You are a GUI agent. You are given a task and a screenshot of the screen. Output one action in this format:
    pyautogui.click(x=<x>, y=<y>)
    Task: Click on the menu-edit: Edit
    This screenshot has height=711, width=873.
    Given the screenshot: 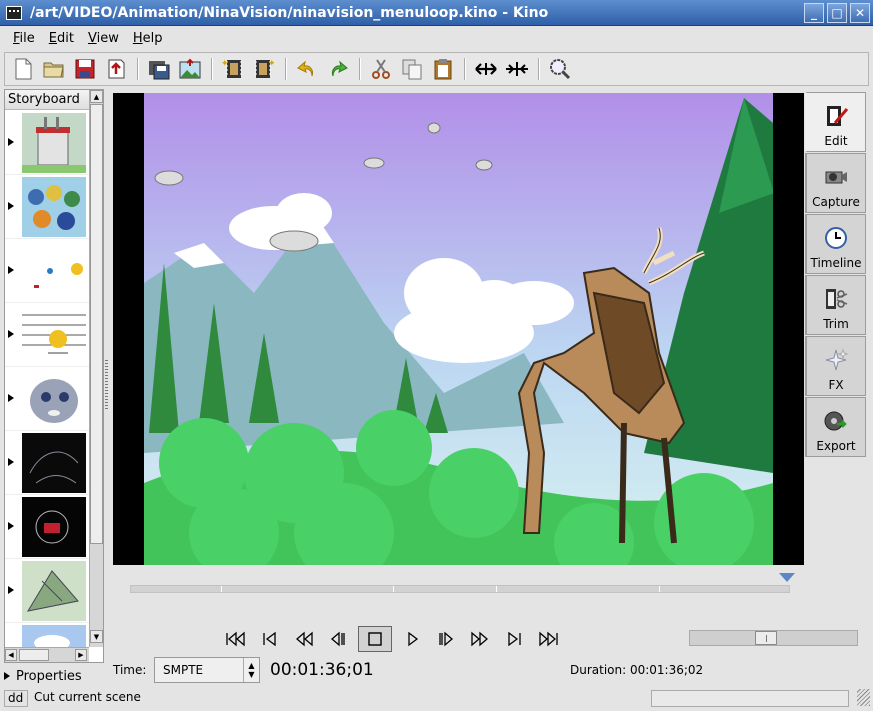 What is the action you would take?
    pyautogui.click(x=61, y=38)
    